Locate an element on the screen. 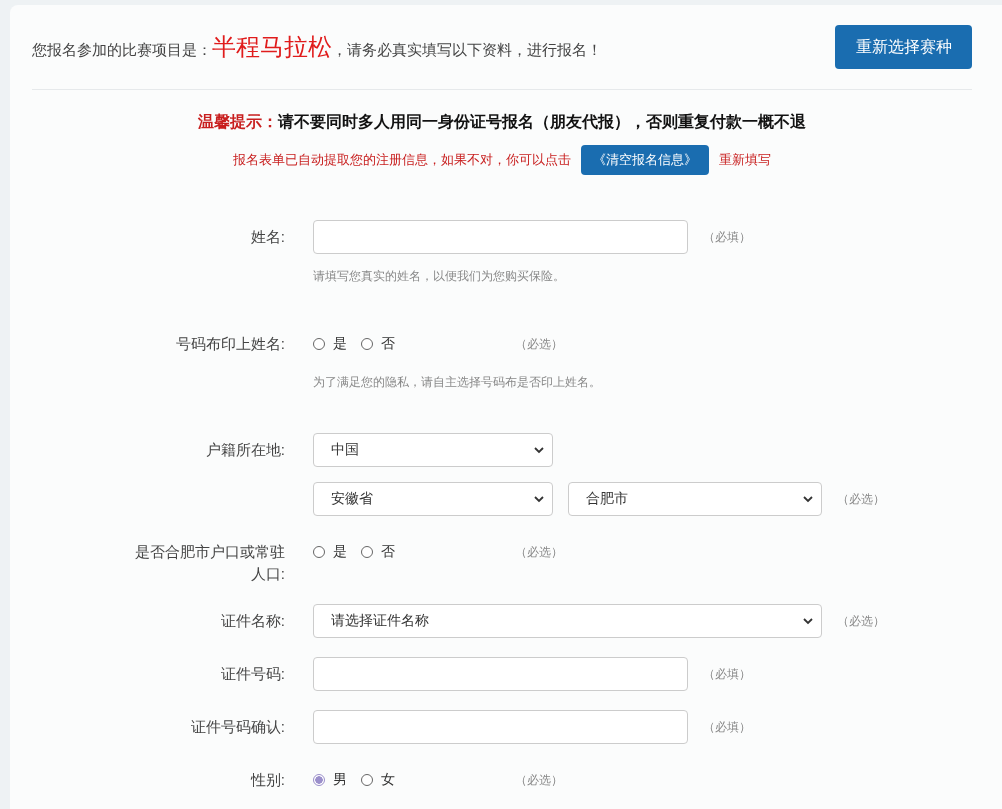 This screenshot has width=1002, height=809. hint-text: 为了满足您的隐私，请自主选择号码布是否印上姓名。 is located at coordinates (457, 382).